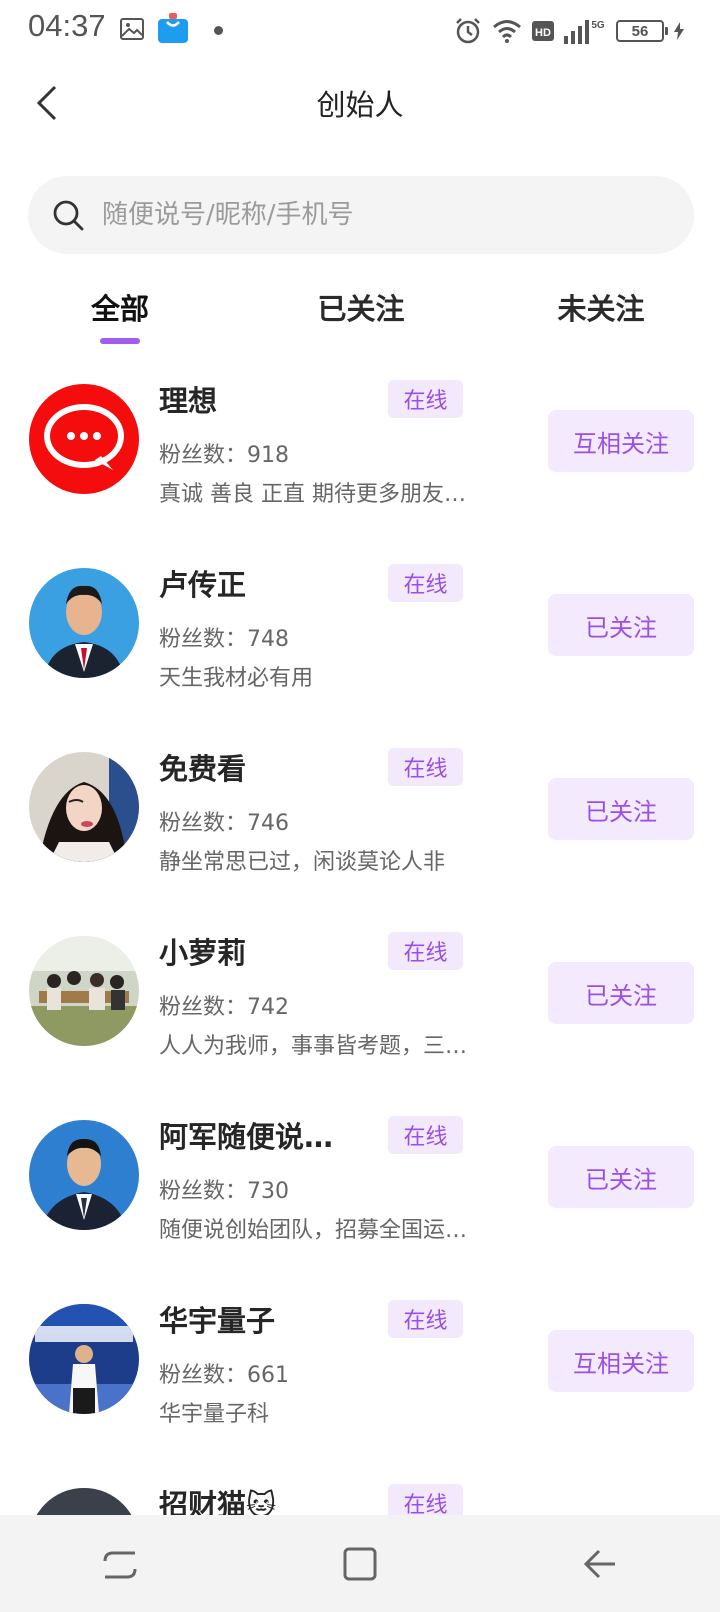 This screenshot has height=1612, width=720. Describe the element at coordinates (268, 455) in the screenshot. I see `fans-value: 918` at that location.